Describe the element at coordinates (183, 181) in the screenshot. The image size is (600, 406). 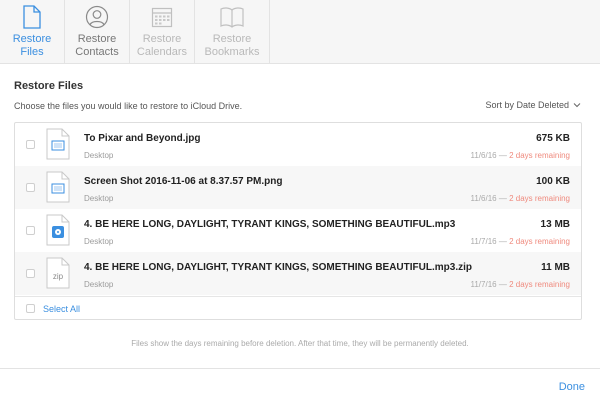
I see `file-name: Screen Shot 2016-11-06 at 8.37.57 PM.png` at that location.